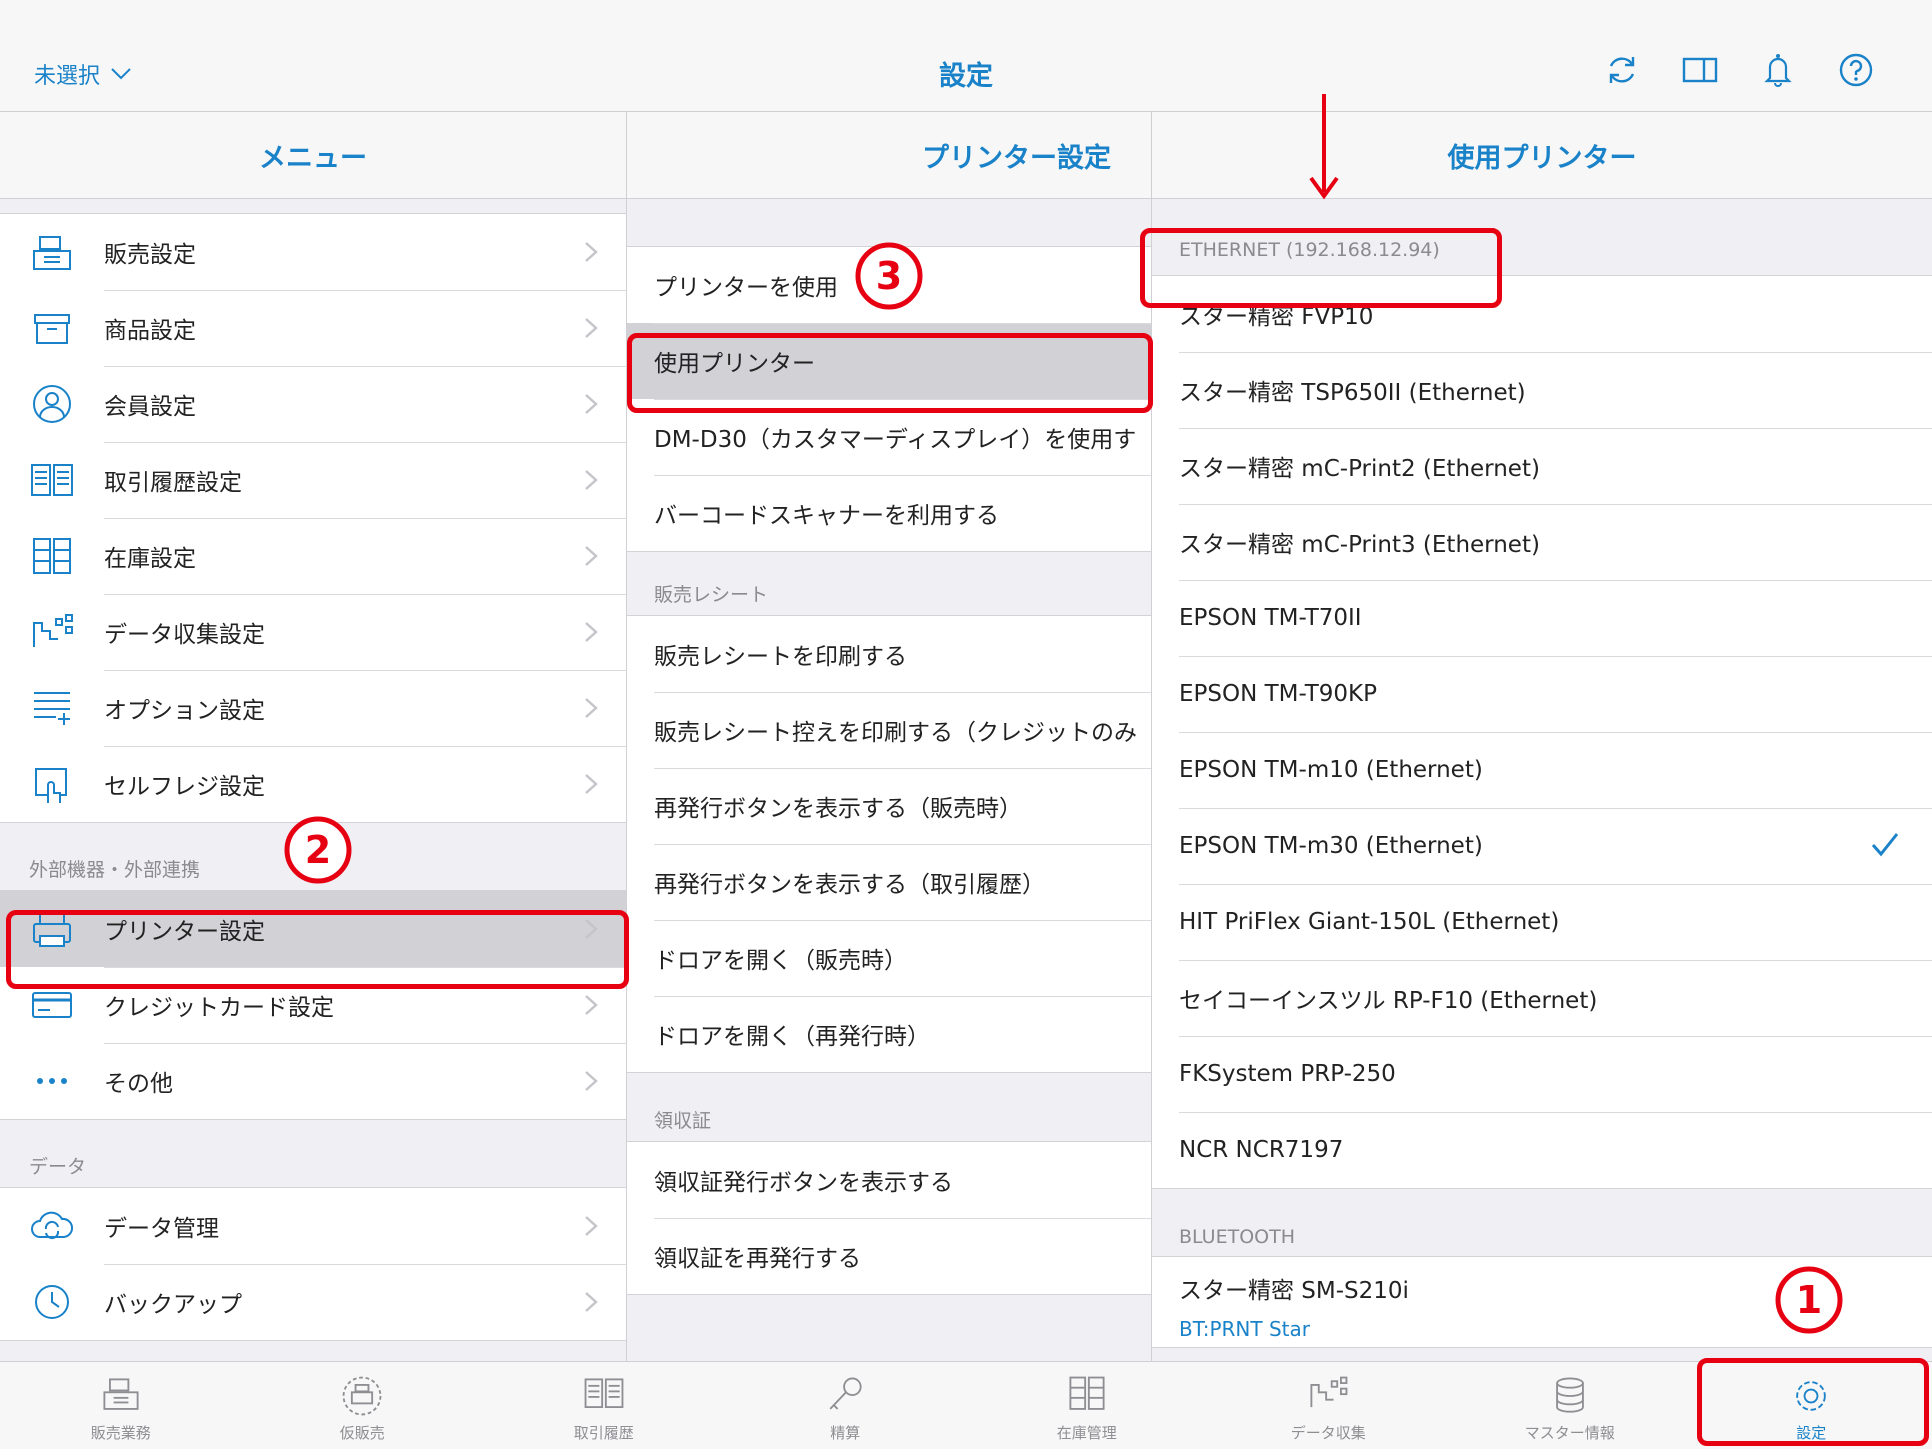  I want to click on printer-setting-item-label: バーコードスキャナーを利用する, so click(826, 516).